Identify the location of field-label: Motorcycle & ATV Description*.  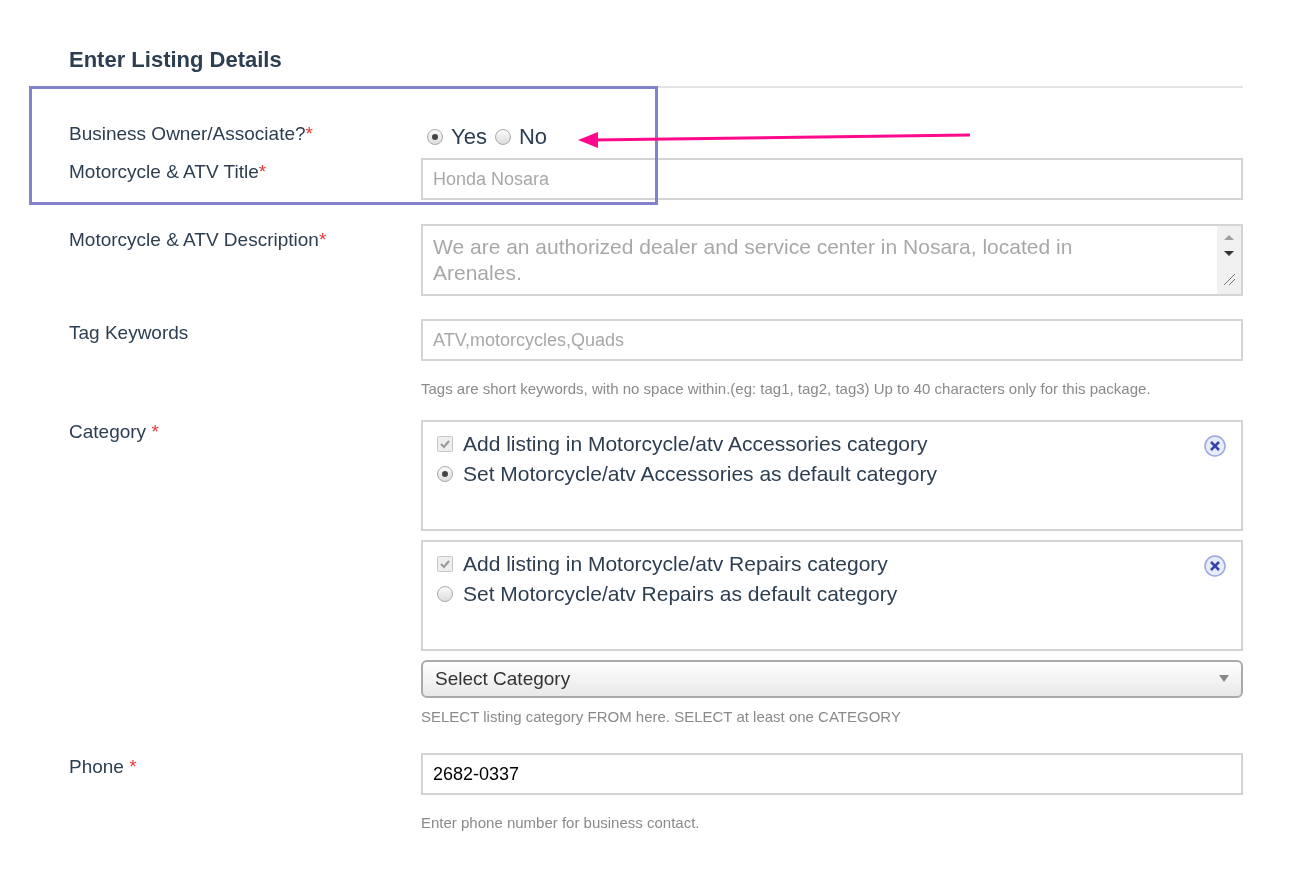
(198, 240).